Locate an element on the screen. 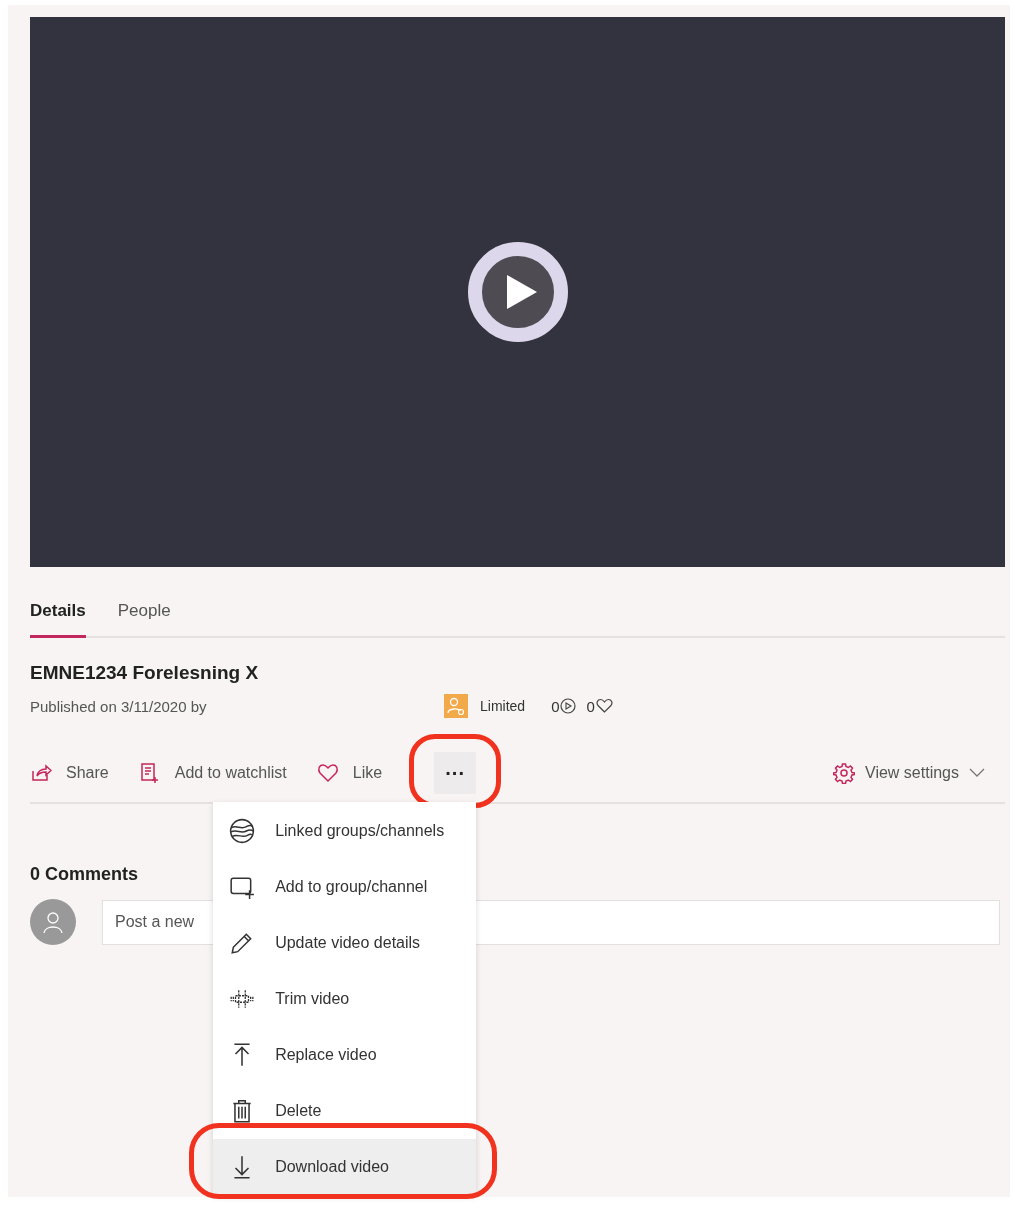  watchlist-icon is located at coordinates (149, 773).